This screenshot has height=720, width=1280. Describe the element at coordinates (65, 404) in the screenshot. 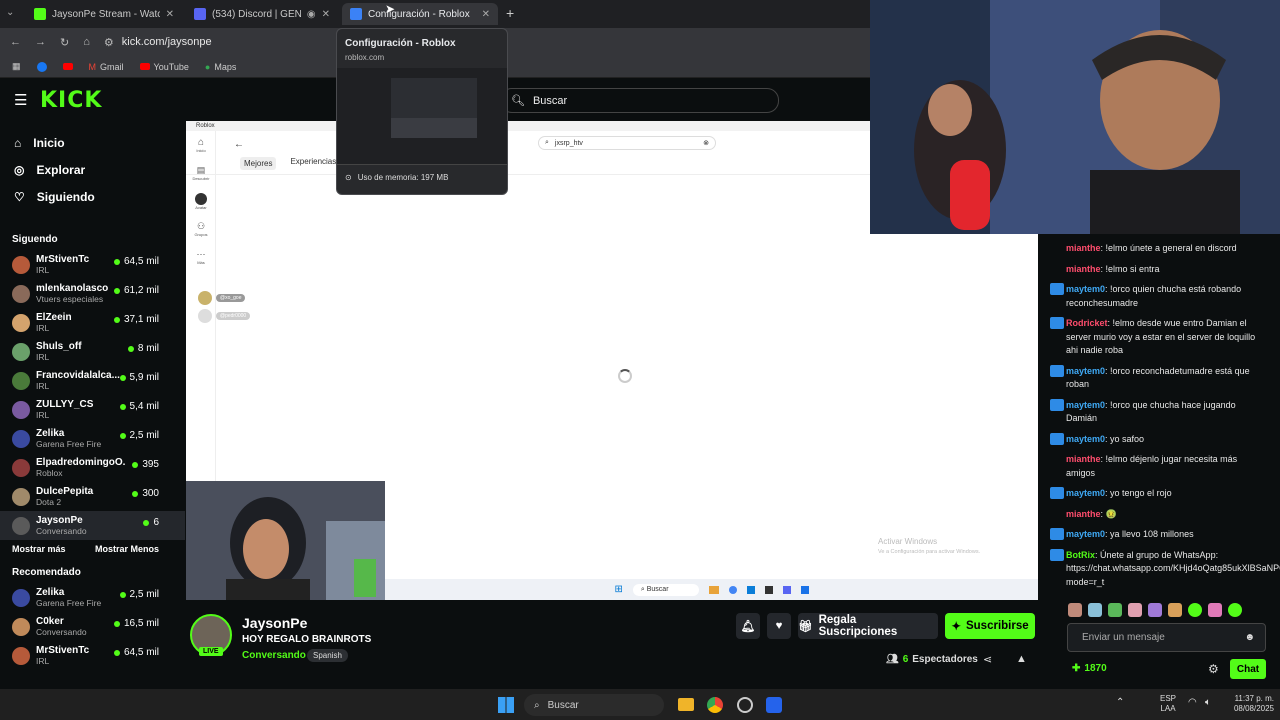

I see `channel-name: ZULLYY_CS` at that location.